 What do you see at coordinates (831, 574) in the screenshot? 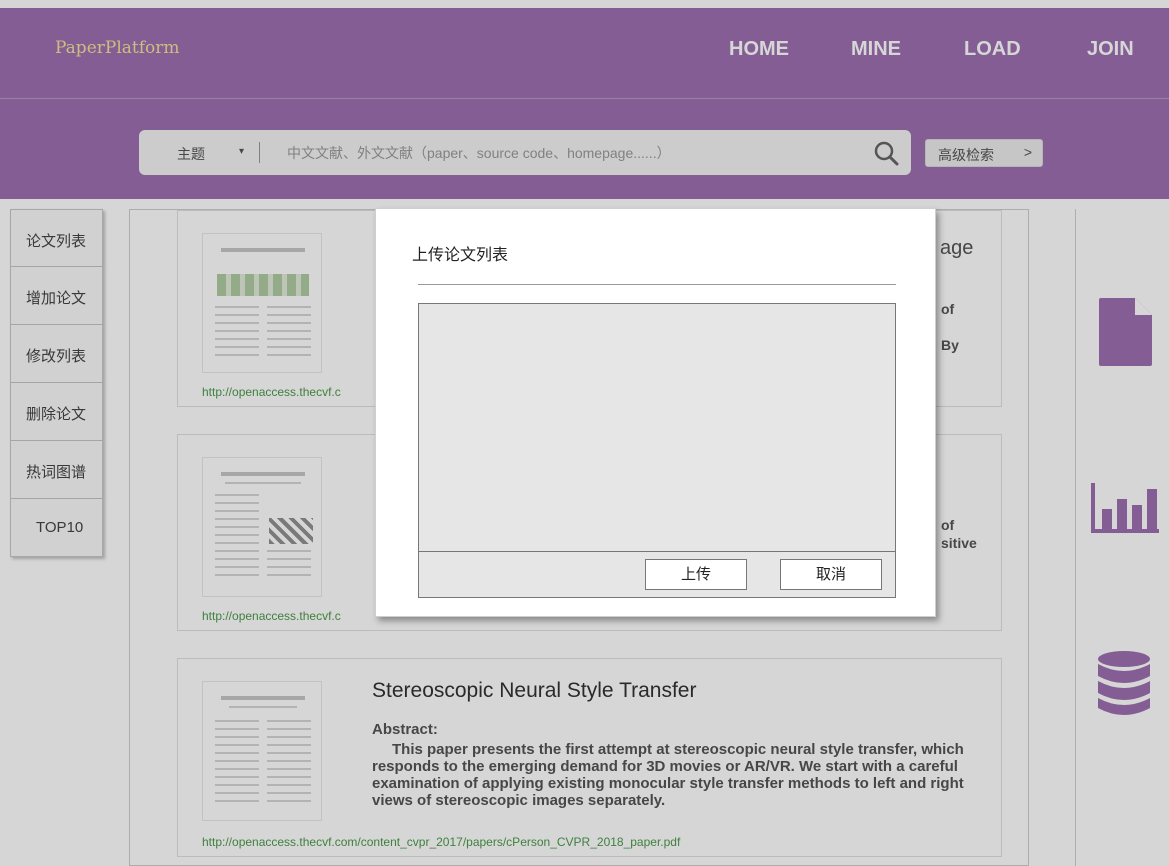
I see `cancel-button: 取消` at bounding box center [831, 574].